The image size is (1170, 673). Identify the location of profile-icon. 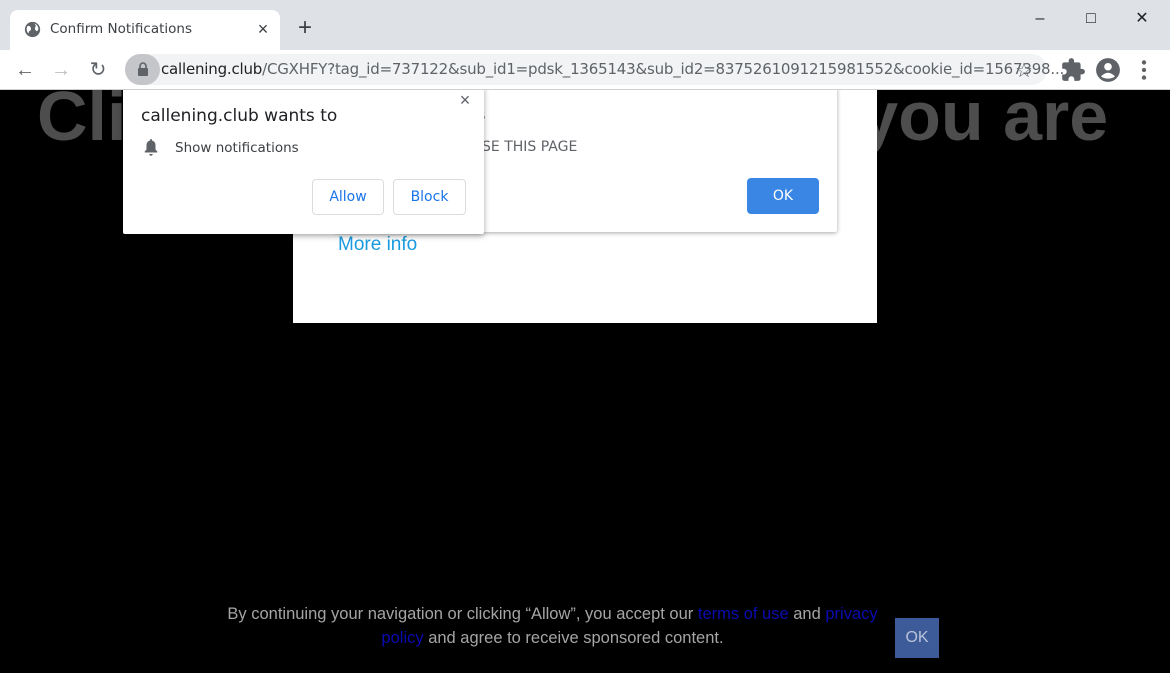
(1108, 70).